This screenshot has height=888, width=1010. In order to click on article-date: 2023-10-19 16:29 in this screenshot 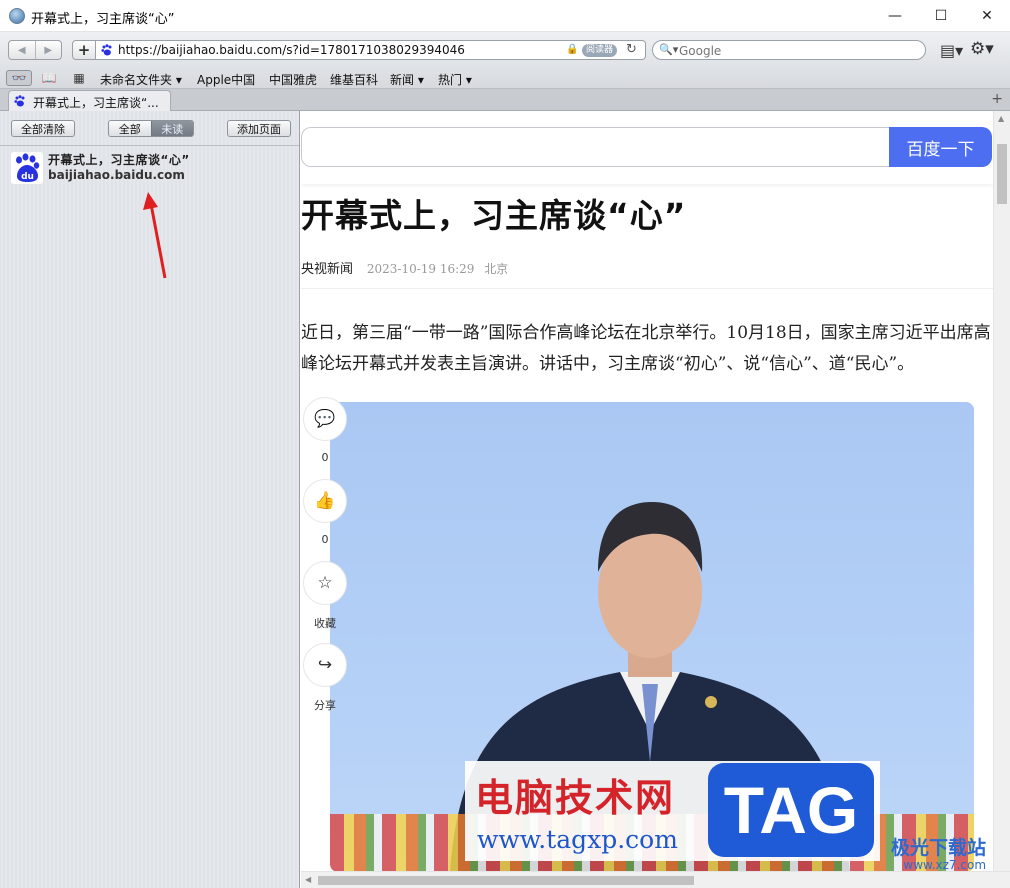, I will do `click(420, 269)`.